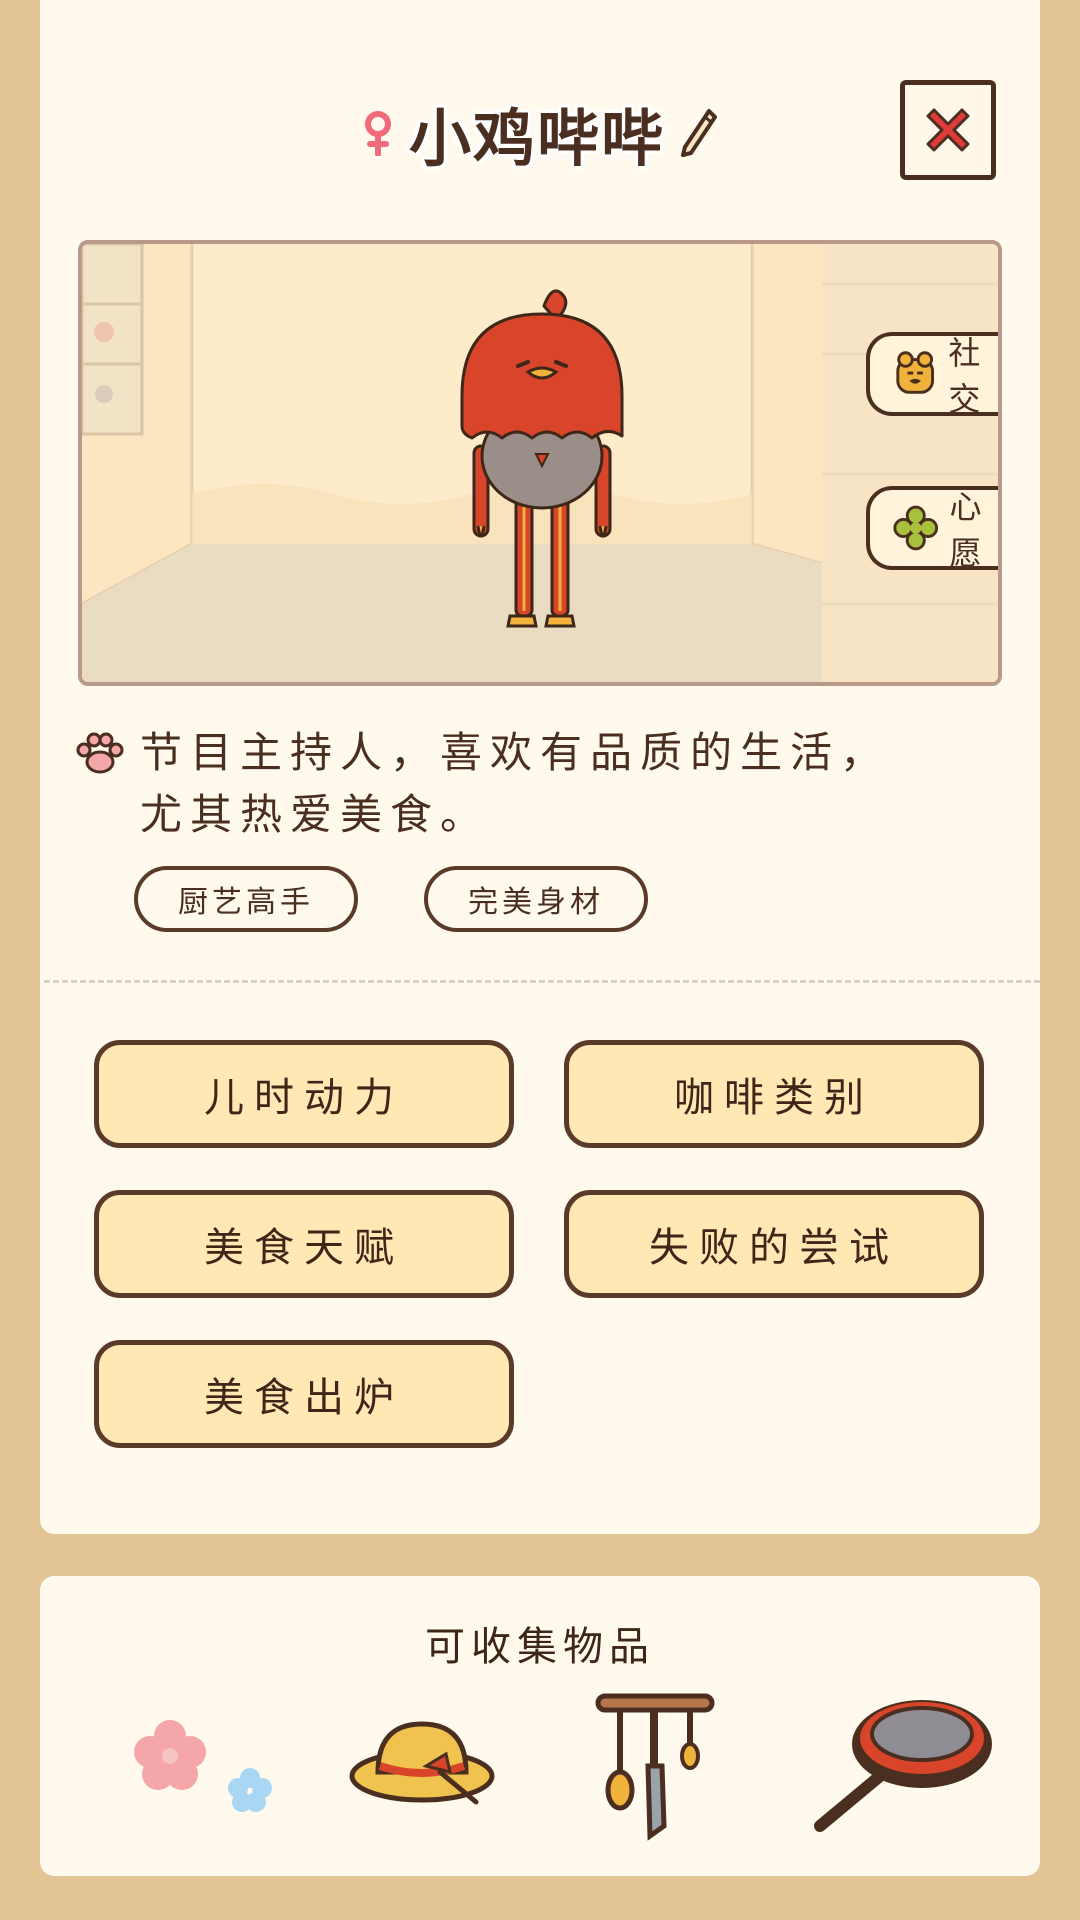 Image resolution: width=1080 pixels, height=1920 pixels. Describe the element at coordinates (540, 1647) in the screenshot. I see `collectables-title: 可收集物品` at that location.